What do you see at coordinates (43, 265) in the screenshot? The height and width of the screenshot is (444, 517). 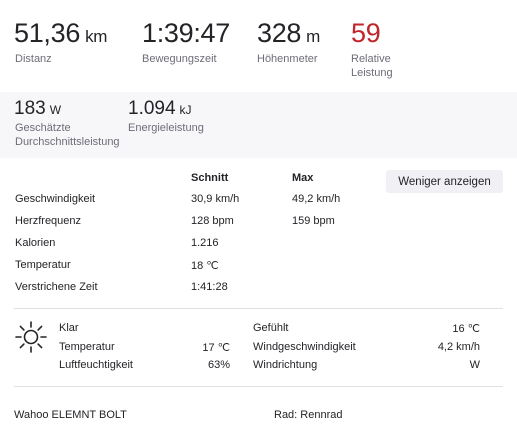 I see `row-label-temperature: Temperatur` at bounding box center [43, 265].